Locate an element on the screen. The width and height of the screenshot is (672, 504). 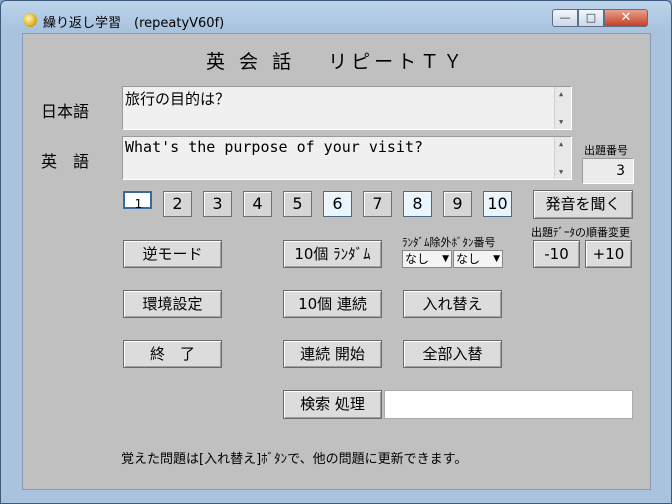
english-label: 英 語 is located at coordinates (65, 161).